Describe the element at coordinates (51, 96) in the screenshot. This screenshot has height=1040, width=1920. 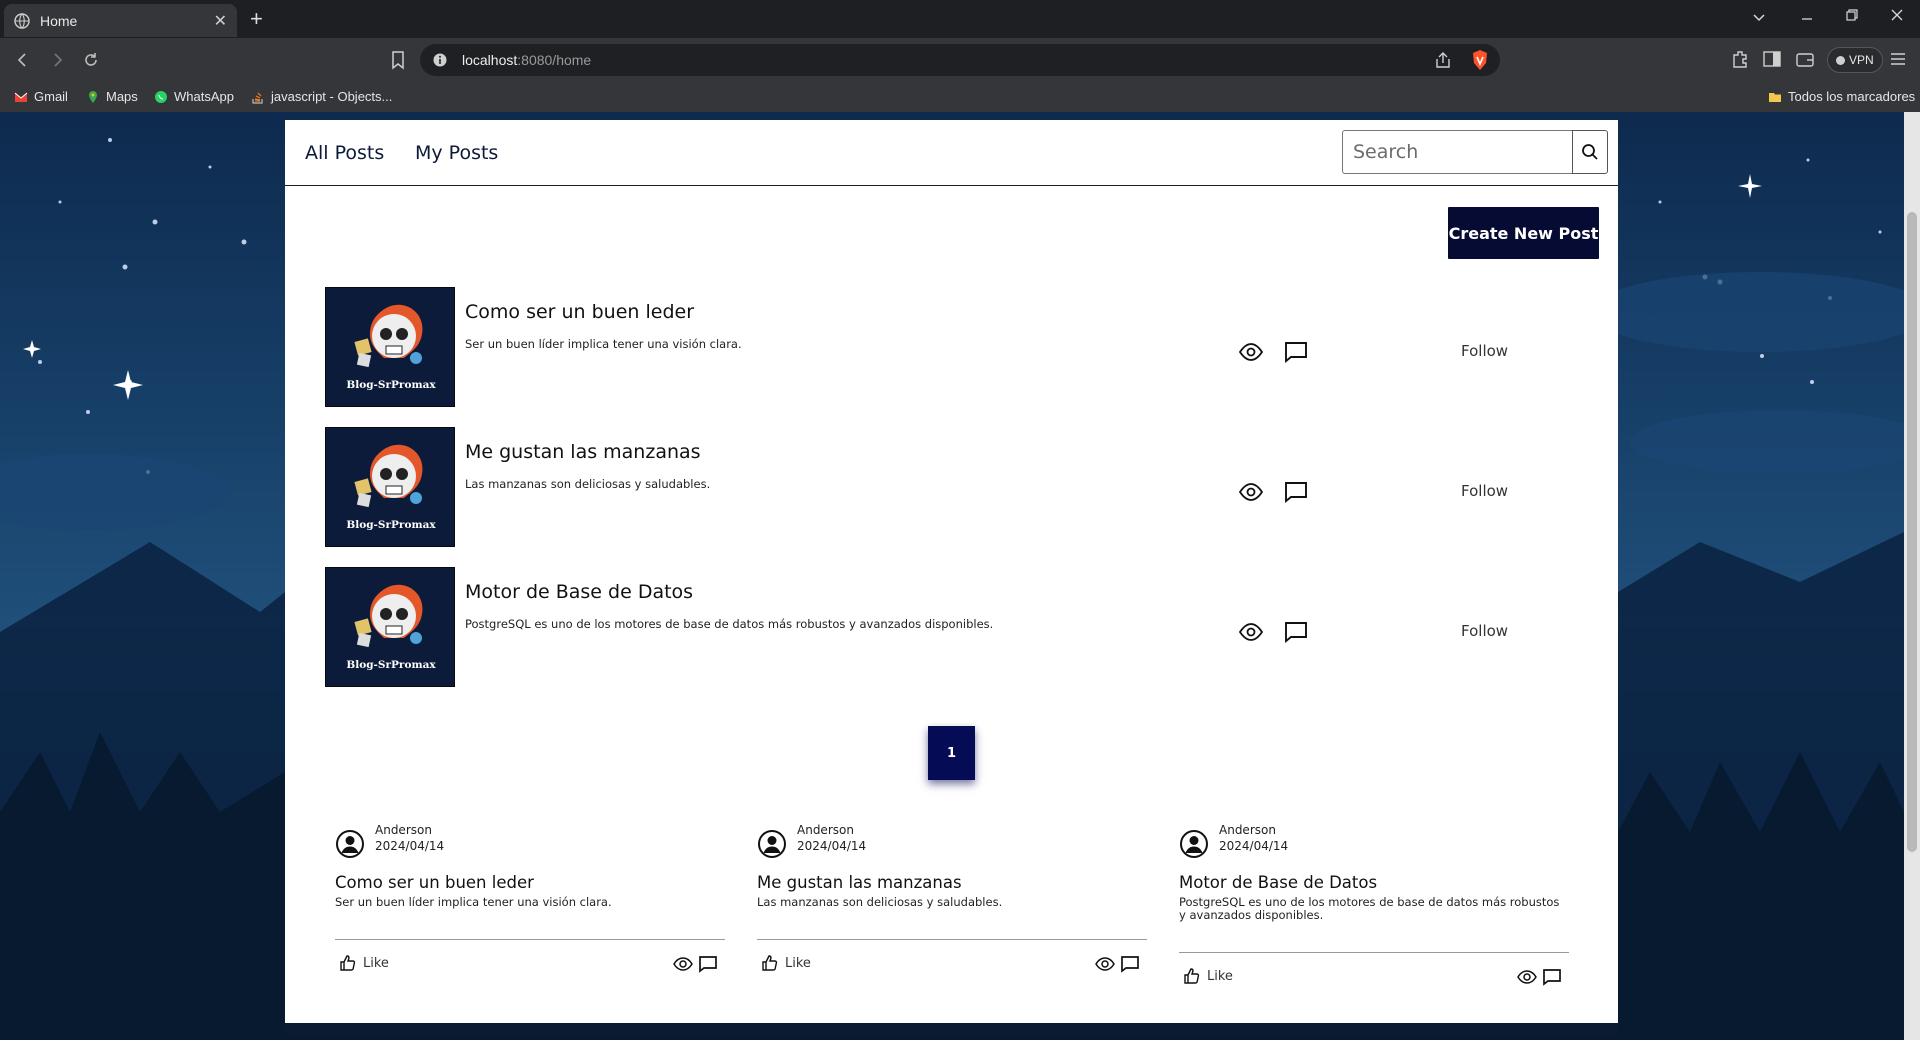
I see `bookmark-label: Gmail` at that location.